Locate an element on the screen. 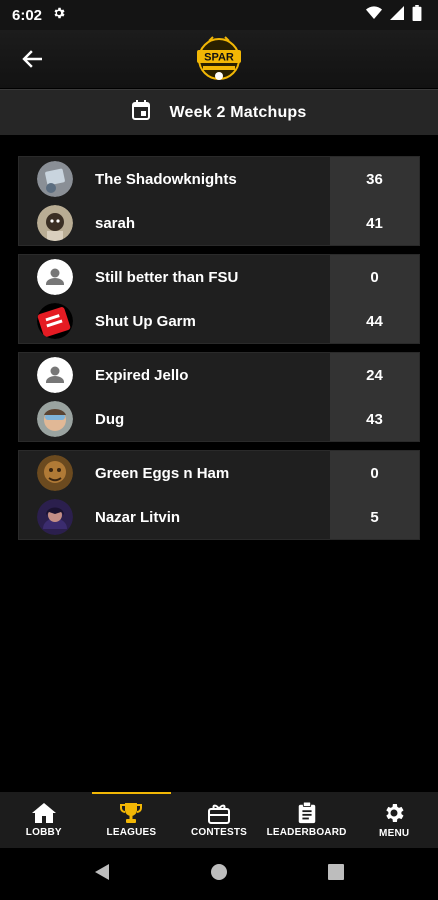 This screenshot has height=900, width=438. matchup-teams: Expired Jello Dug is located at coordinates (174, 397).